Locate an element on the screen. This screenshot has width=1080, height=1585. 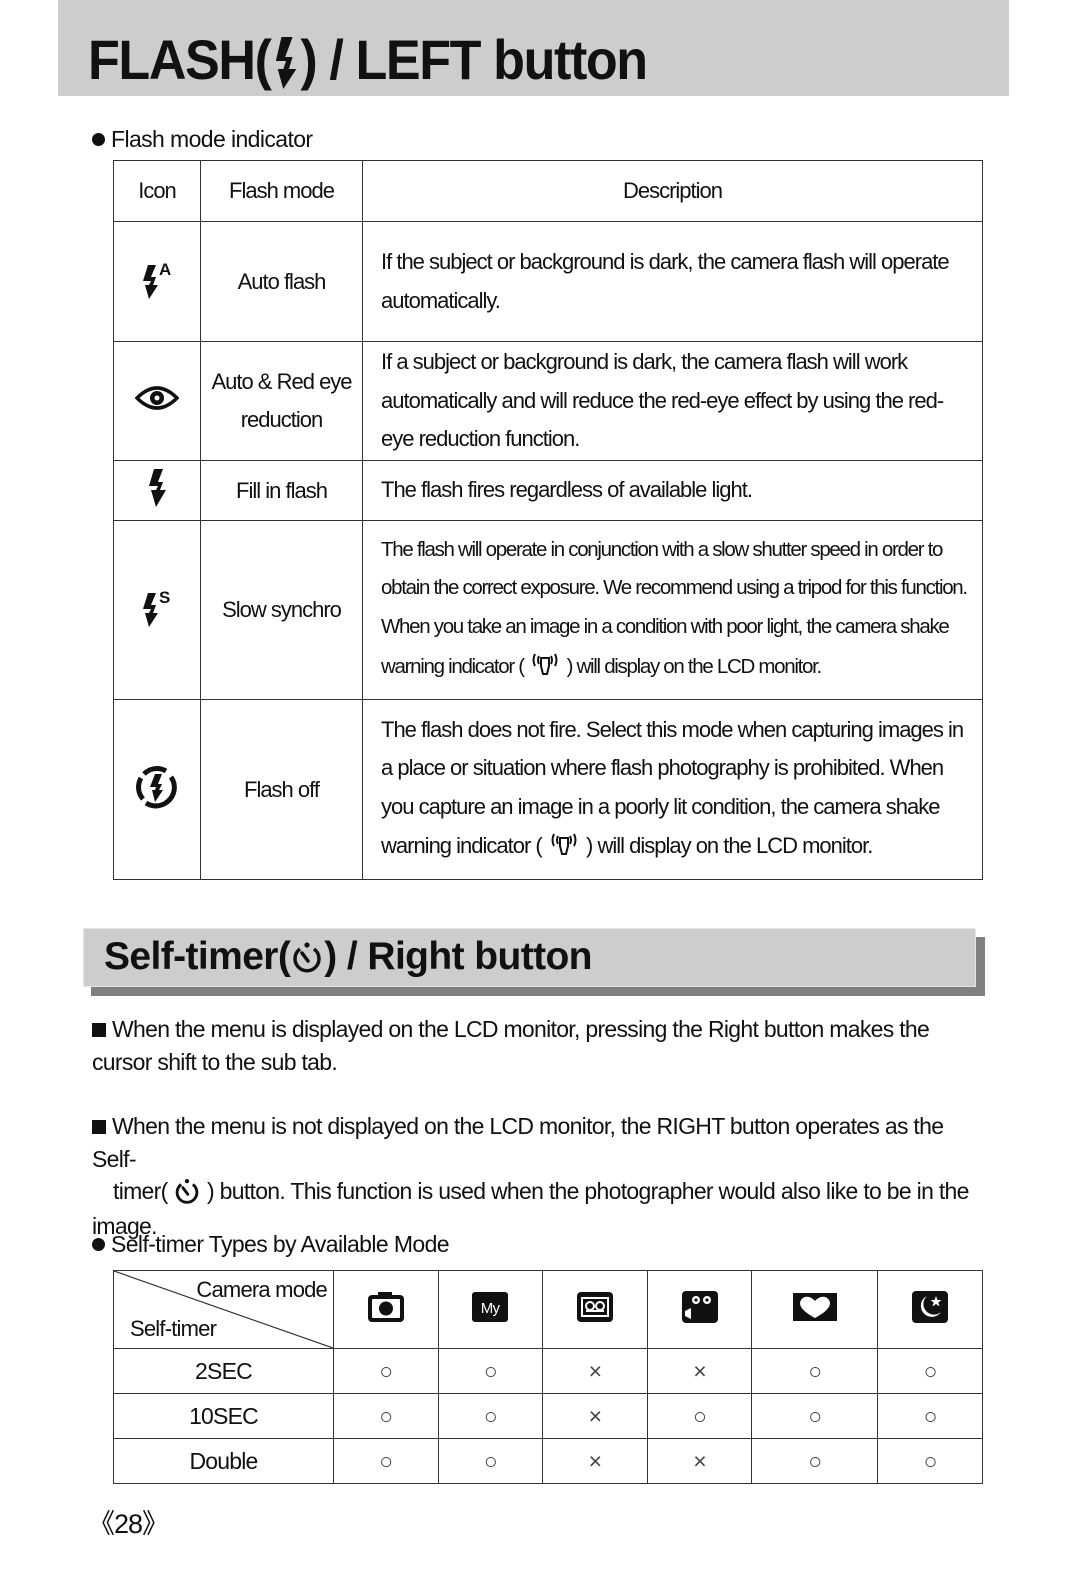
self-timer-label: Self-timer is located at coordinates (173, 1328).